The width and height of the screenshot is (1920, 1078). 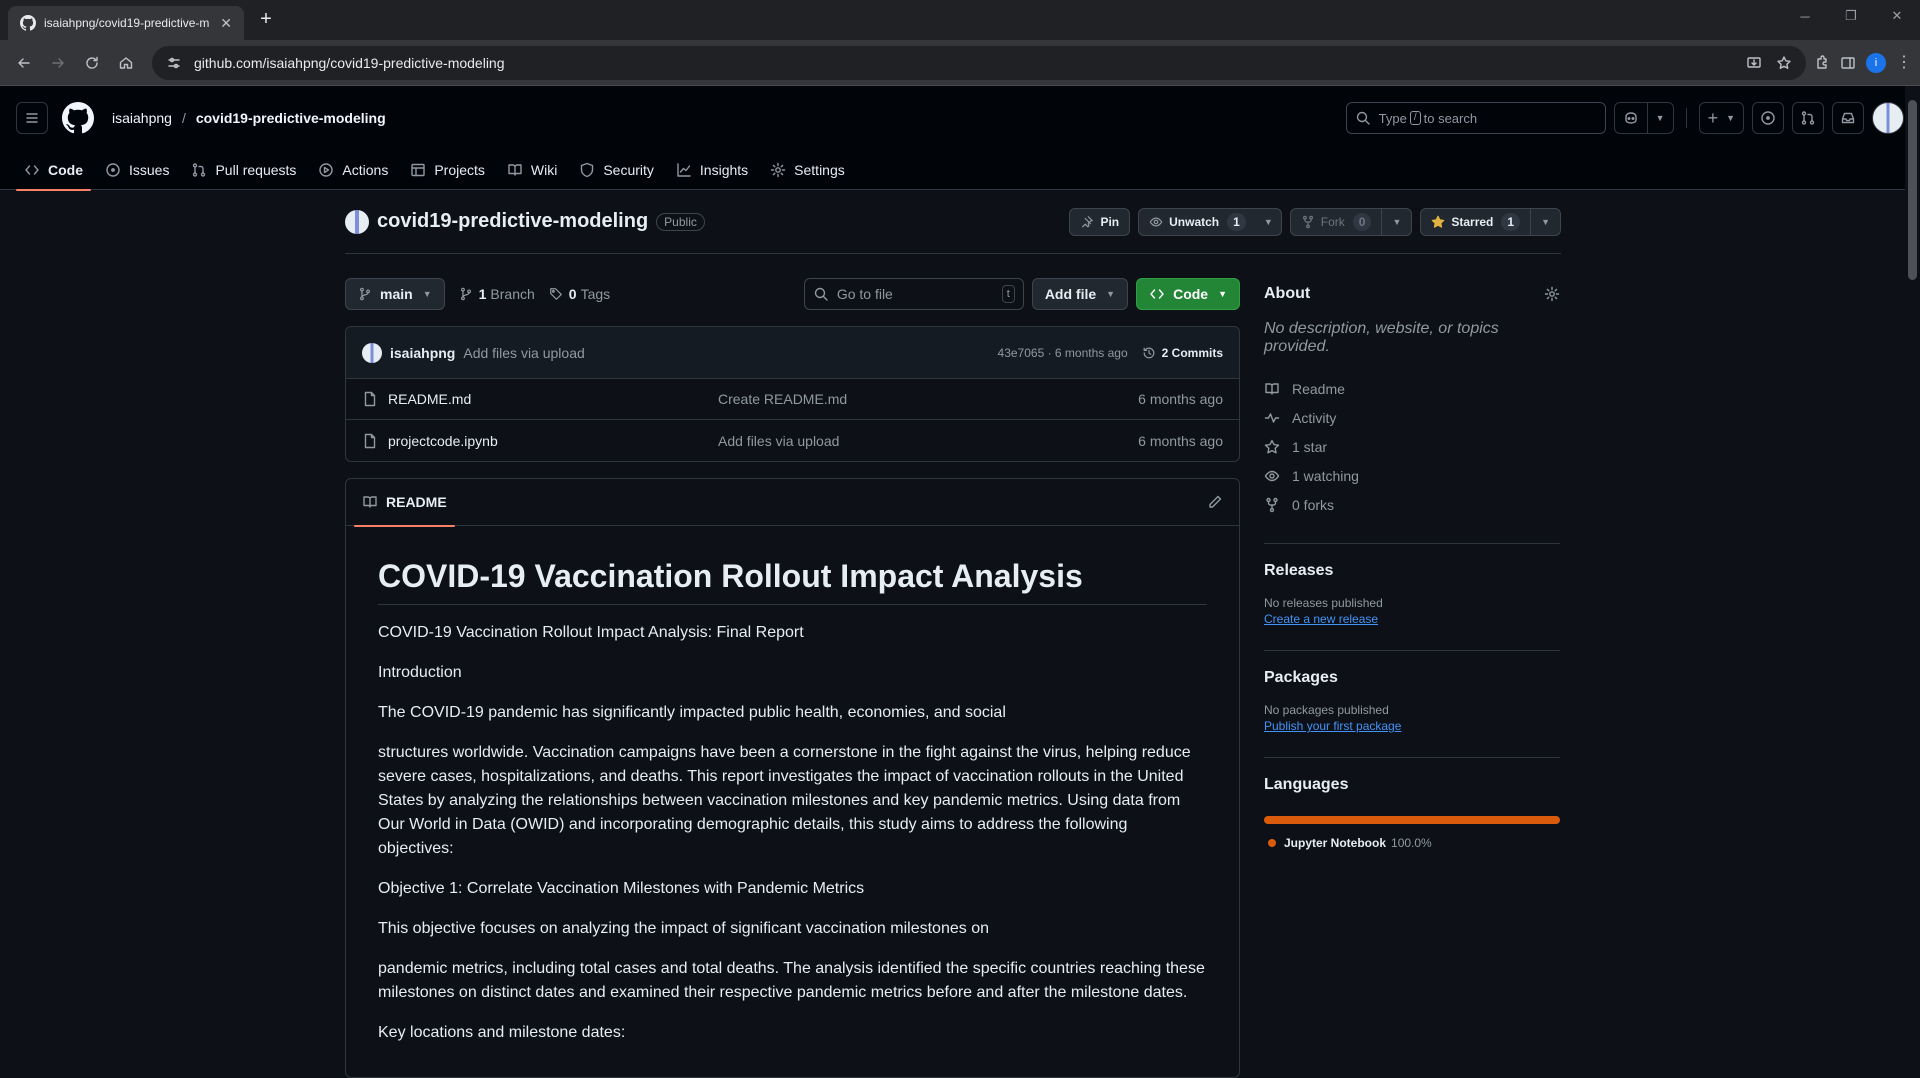 I want to click on inbox-icon, so click(x=1848, y=118).